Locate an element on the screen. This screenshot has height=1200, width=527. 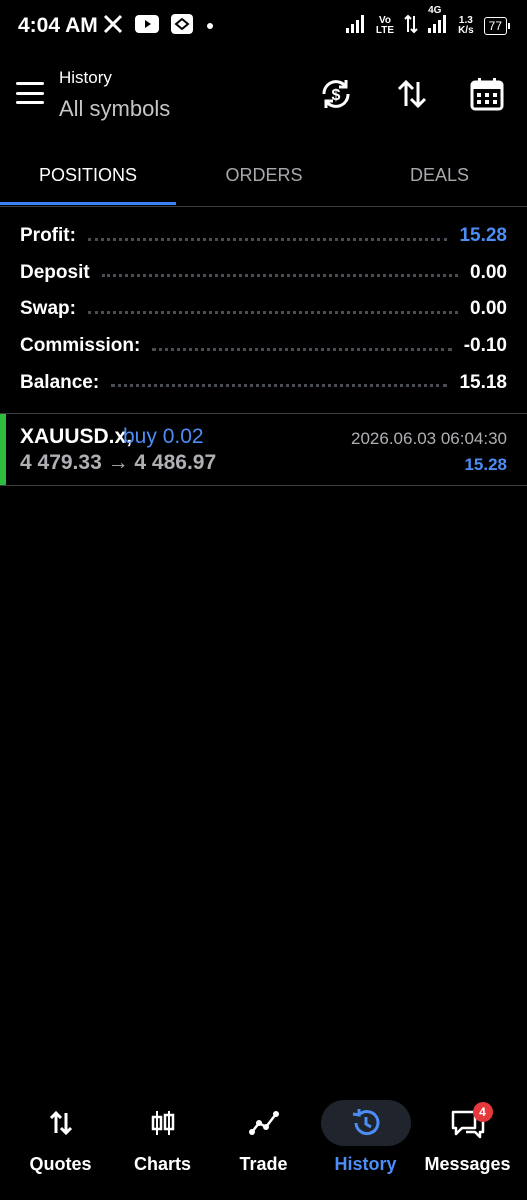
menu-icon is located at coordinates (30, 93).